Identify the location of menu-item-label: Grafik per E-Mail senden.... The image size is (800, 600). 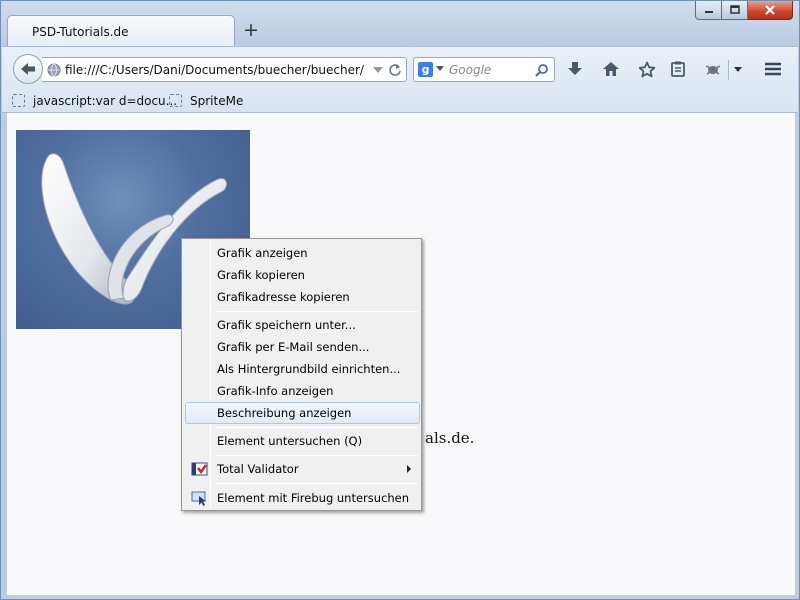
(293, 347).